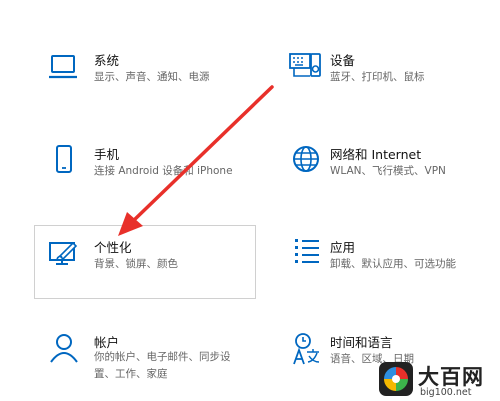 Image resolution: width=500 pixels, height=401 pixels. I want to click on tile-description: 背景、锁屏、颜色, so click(136, 264).